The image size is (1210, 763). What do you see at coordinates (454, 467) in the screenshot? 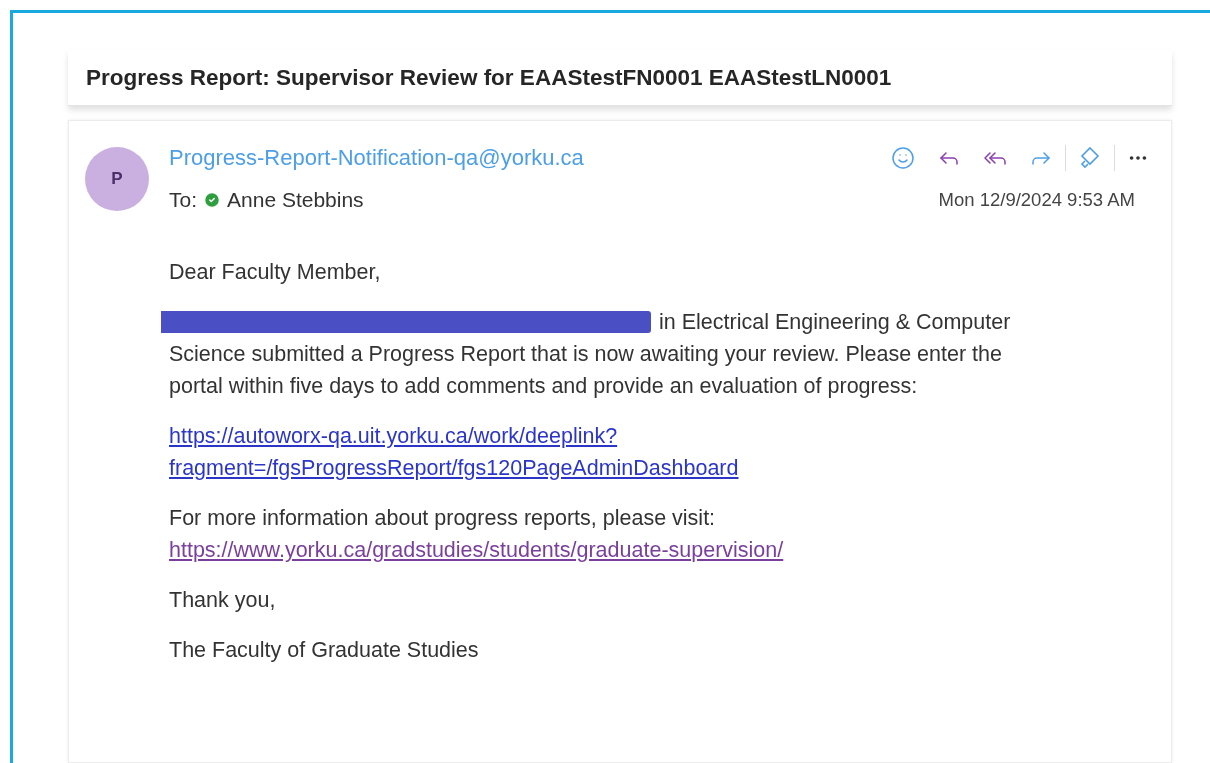
I see `link: fragment=/fgsProgressReport/fgs120PageAdminDashboard` at bounding box center [454, 467].